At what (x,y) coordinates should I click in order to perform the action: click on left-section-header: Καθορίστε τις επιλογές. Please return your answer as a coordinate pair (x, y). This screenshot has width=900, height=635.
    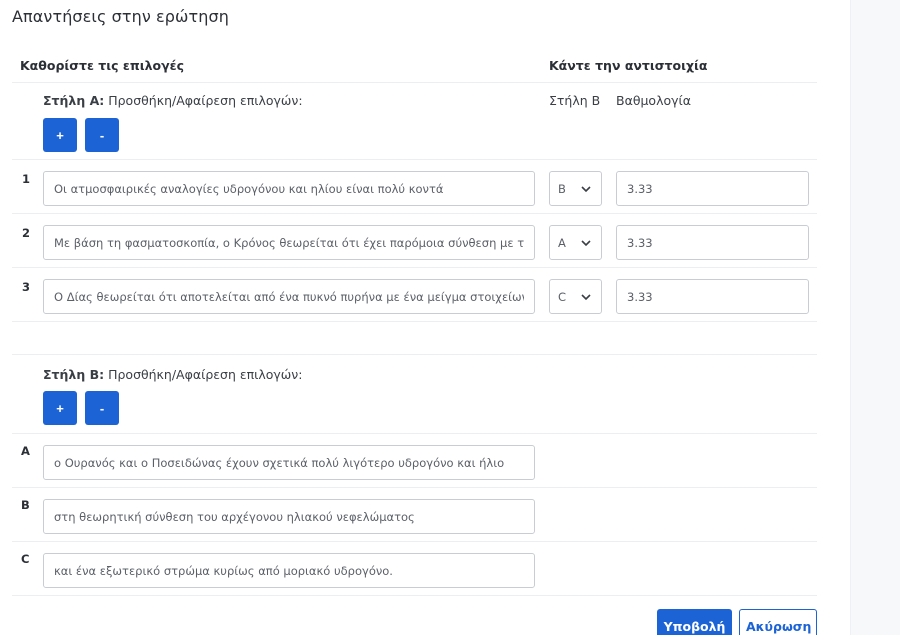
    Looking at the image, I should click on (102, 65).